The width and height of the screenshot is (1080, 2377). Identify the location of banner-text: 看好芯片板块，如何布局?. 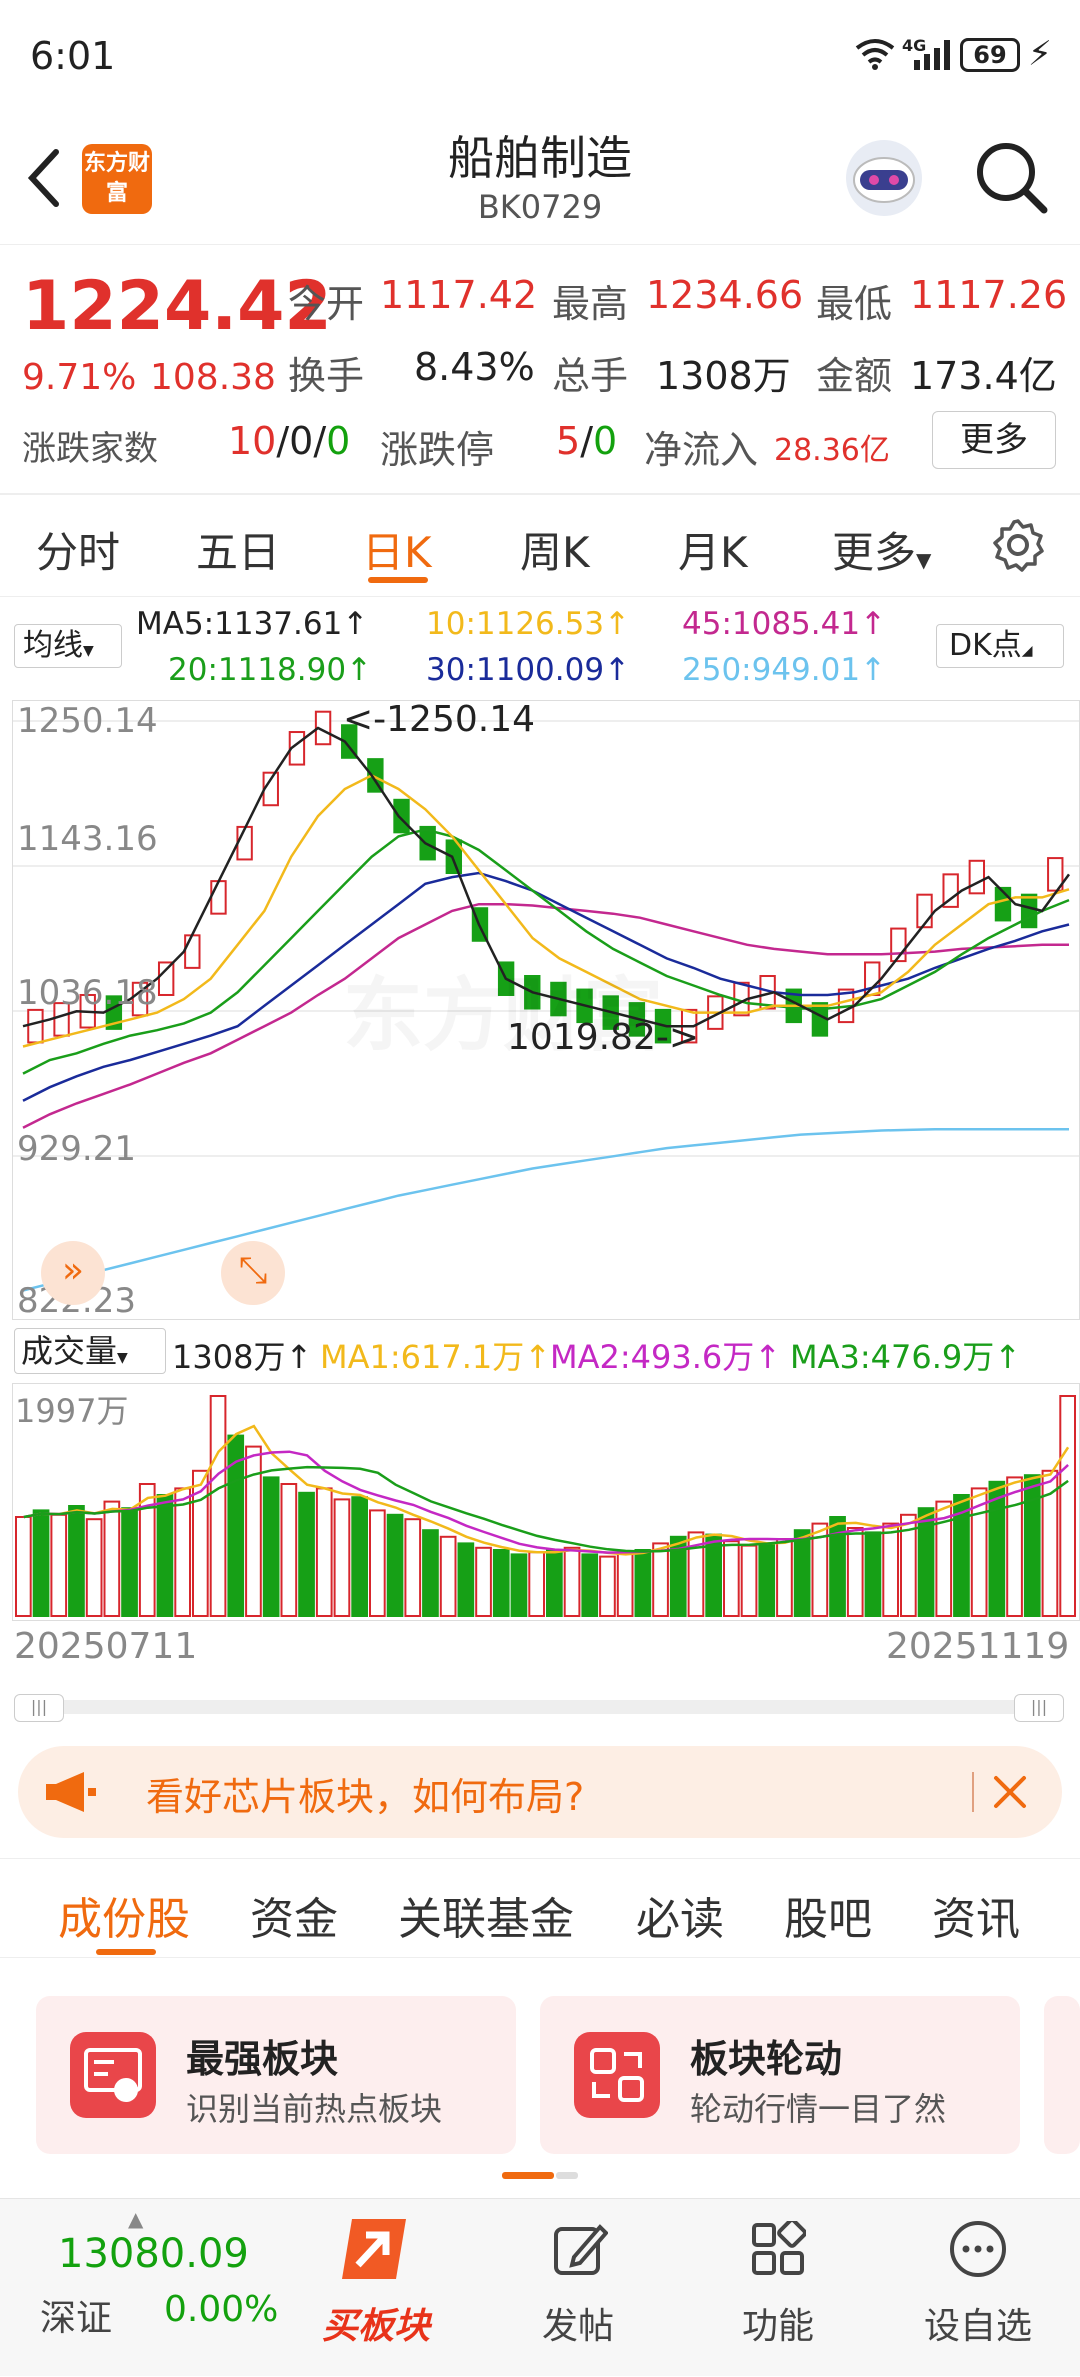
(365, 1797).